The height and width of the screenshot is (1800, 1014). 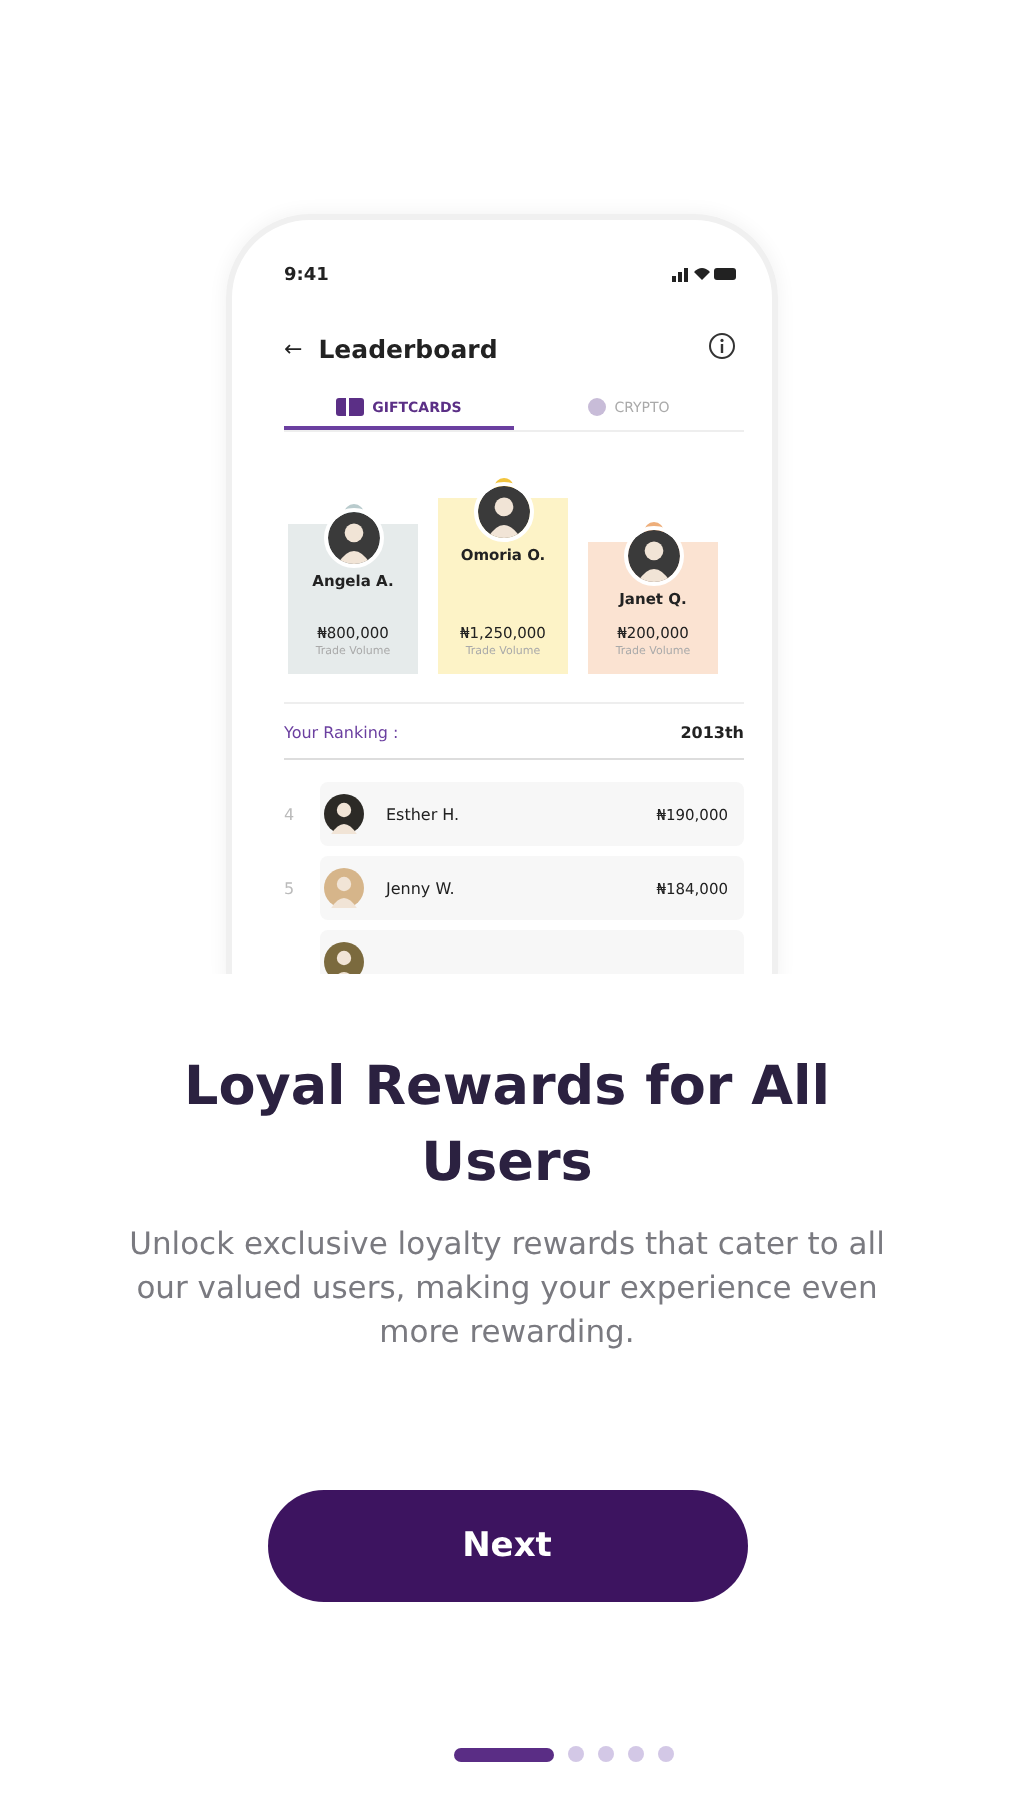 What do you see at coordinates (293, 349) in the screenshot?
I see `back-button: ←` at bounding box center [293, 349].